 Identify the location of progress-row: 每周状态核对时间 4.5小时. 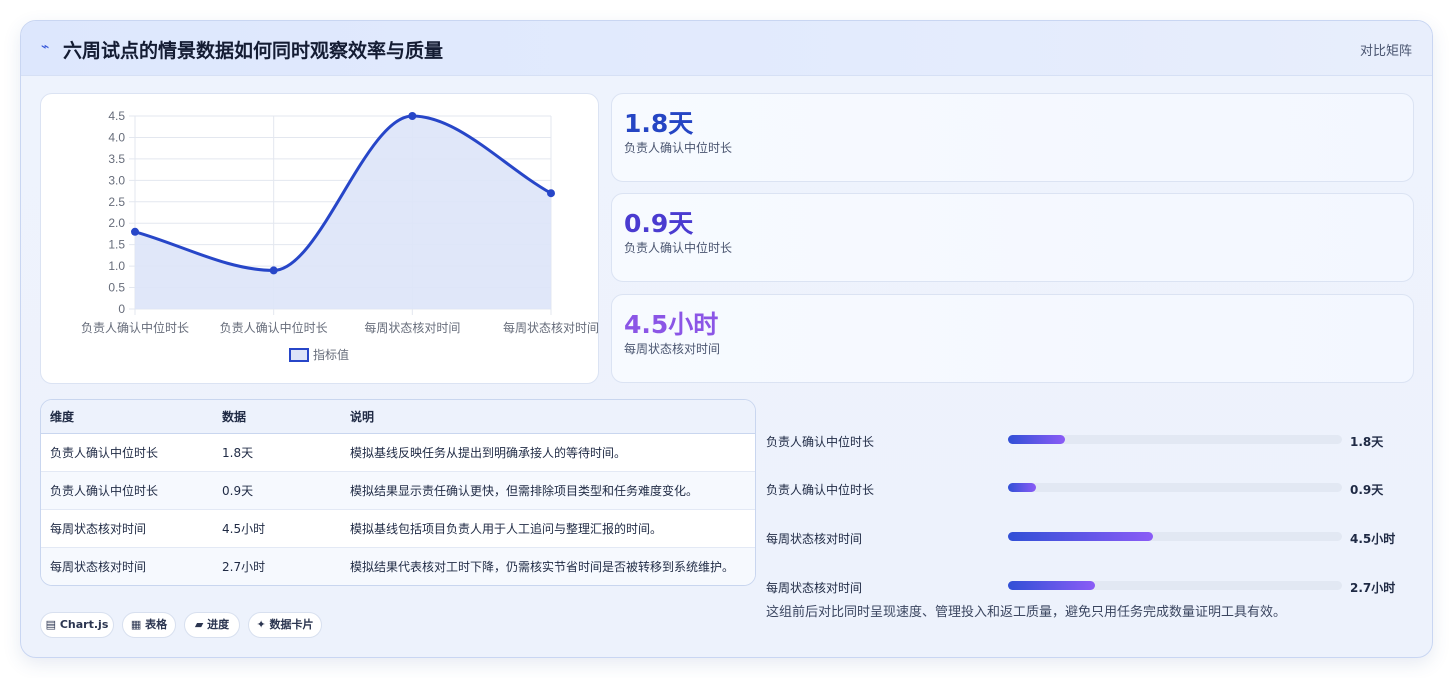
(1091, 537).